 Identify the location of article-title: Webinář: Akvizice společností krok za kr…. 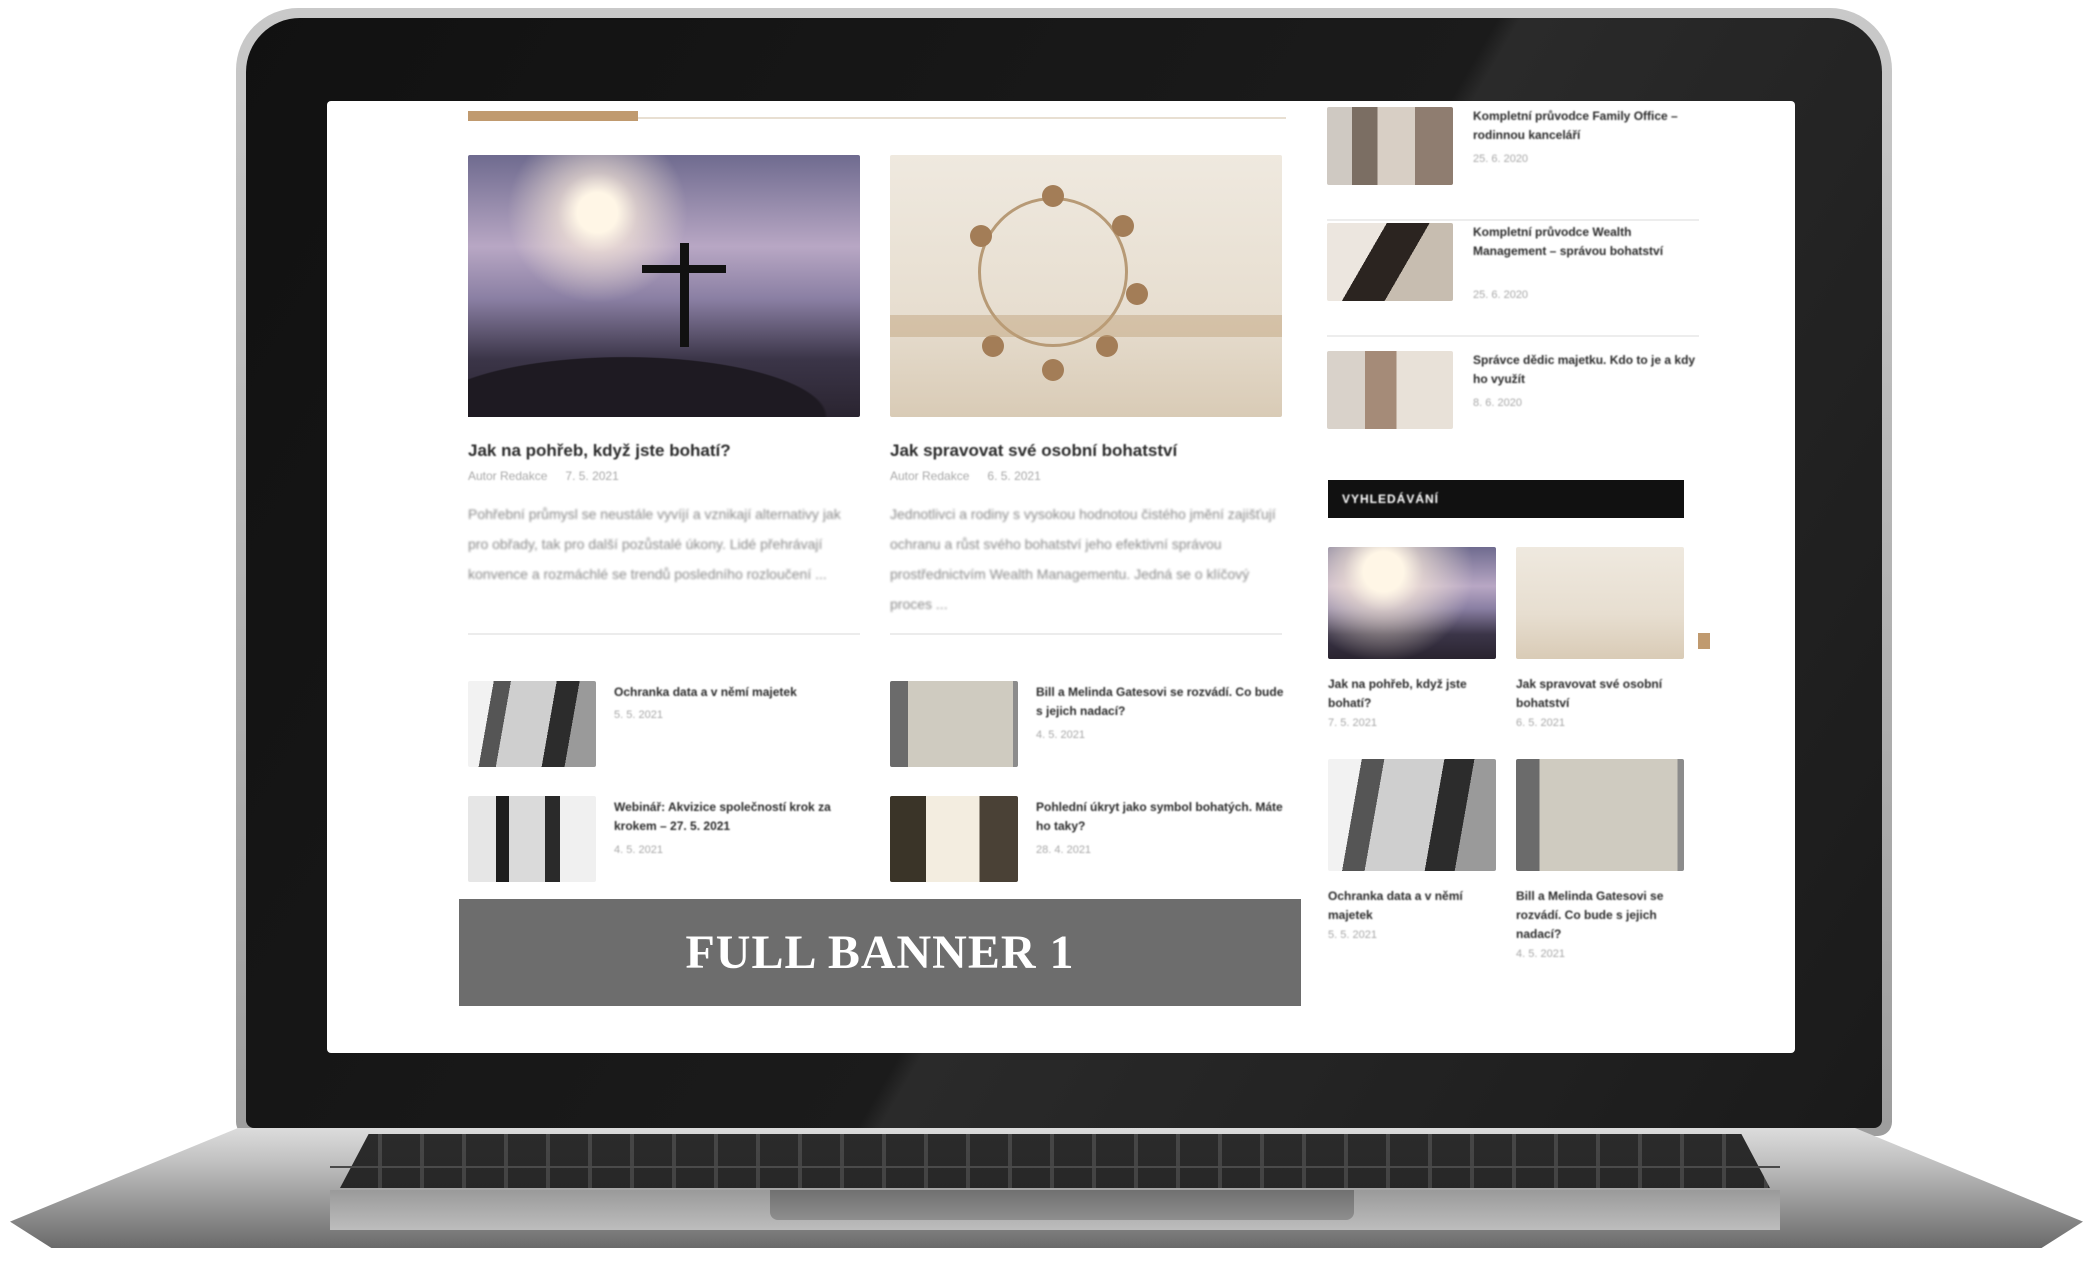
(739, 817).